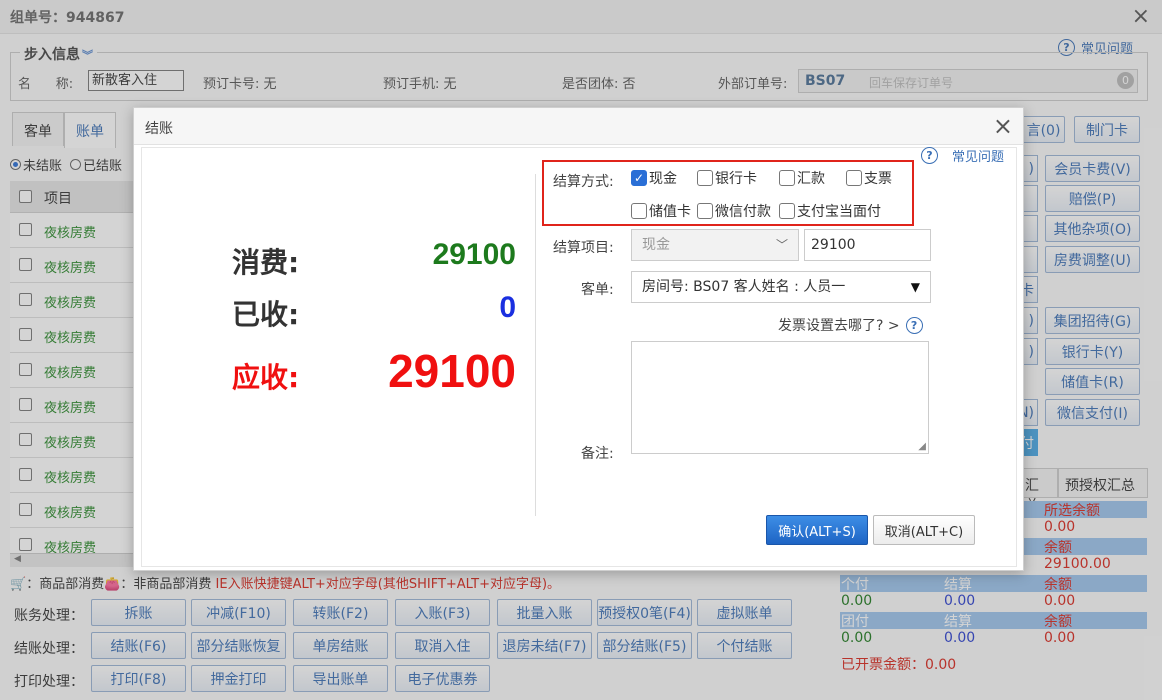 The image size is (1162, 700). Describe the element at coordinates (656, 245) in the screenshot. I see `settle-item-value: 现金` at that location.